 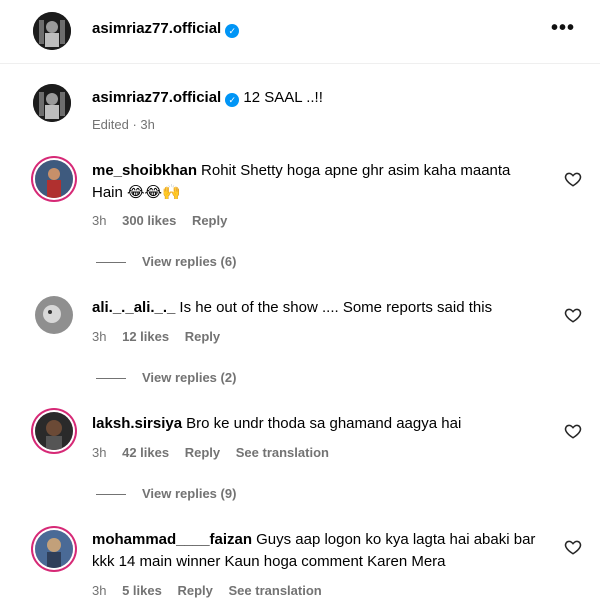 What do you see at coordinates (156, 28) in the screenshot?
I see `author-username-text: asimriaz77.official` at bounding box center [156, 28].